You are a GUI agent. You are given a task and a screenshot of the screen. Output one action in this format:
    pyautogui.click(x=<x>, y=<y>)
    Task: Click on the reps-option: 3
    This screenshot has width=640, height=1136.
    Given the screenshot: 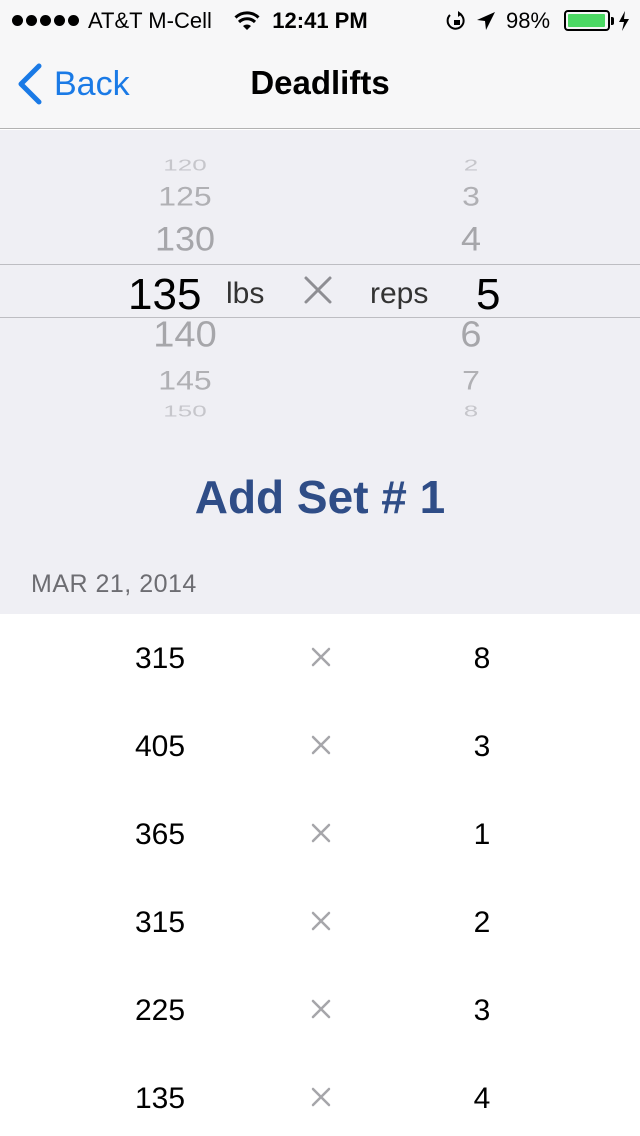 What is the action you would take?
    pyautogui.click(x=471, y=196)
    